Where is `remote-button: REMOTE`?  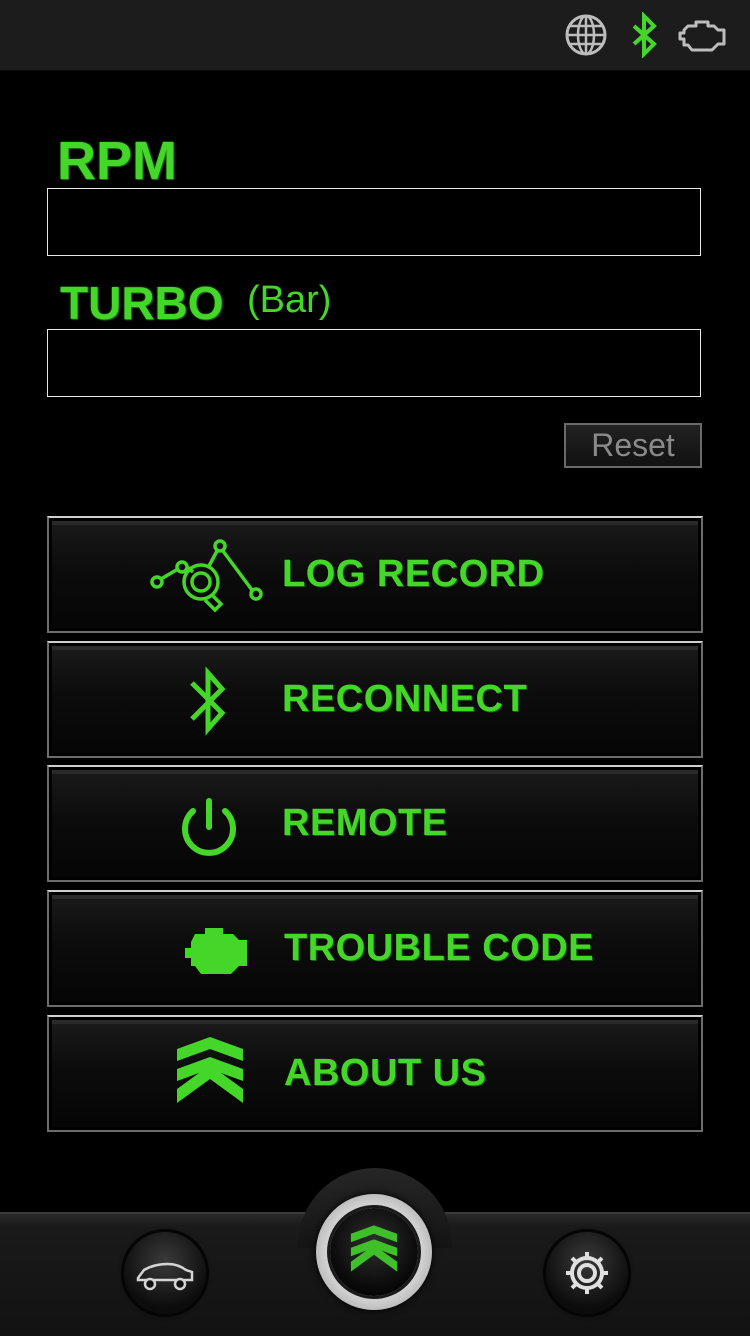 remote-button: REMOTE is located at coordinates (375, 823).